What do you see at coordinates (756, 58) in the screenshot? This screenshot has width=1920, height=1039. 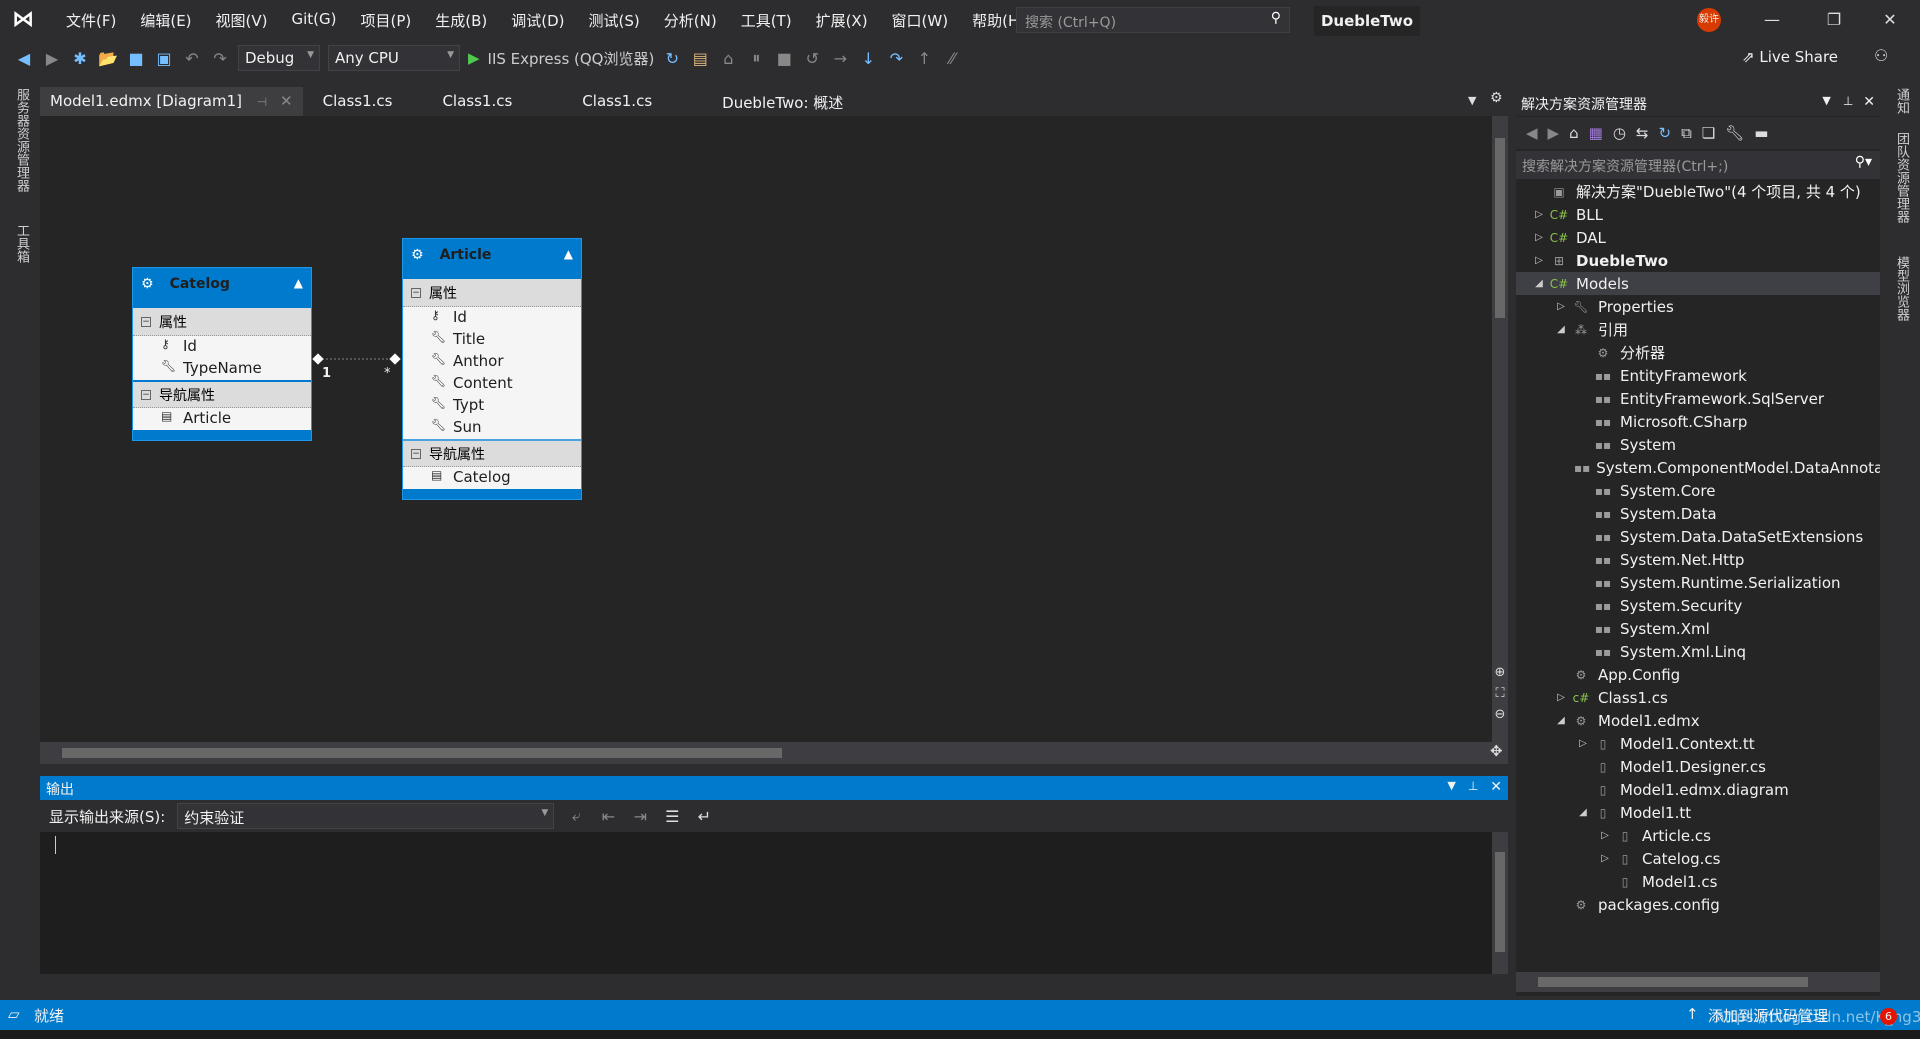 I see `pause-icon: ⏸` at bounding box center [756, 58].